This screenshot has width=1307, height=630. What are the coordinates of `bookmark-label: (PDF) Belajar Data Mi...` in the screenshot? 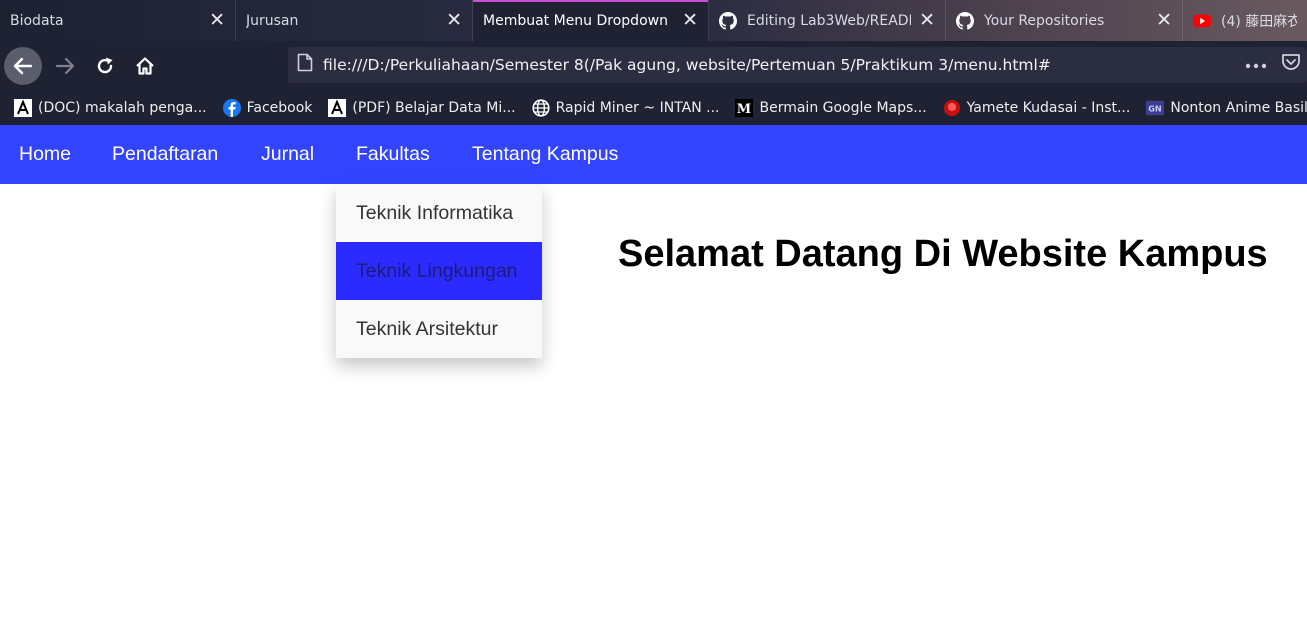 It's located at (434, 108).